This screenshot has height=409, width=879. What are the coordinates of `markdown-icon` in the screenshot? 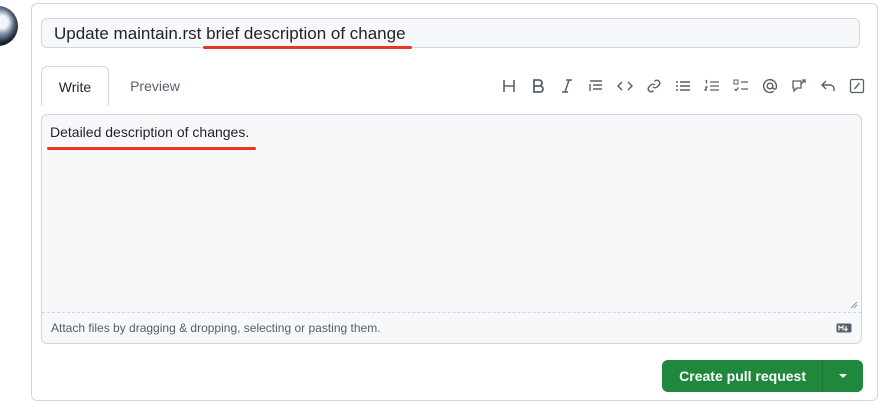 It's located at (844, 328).